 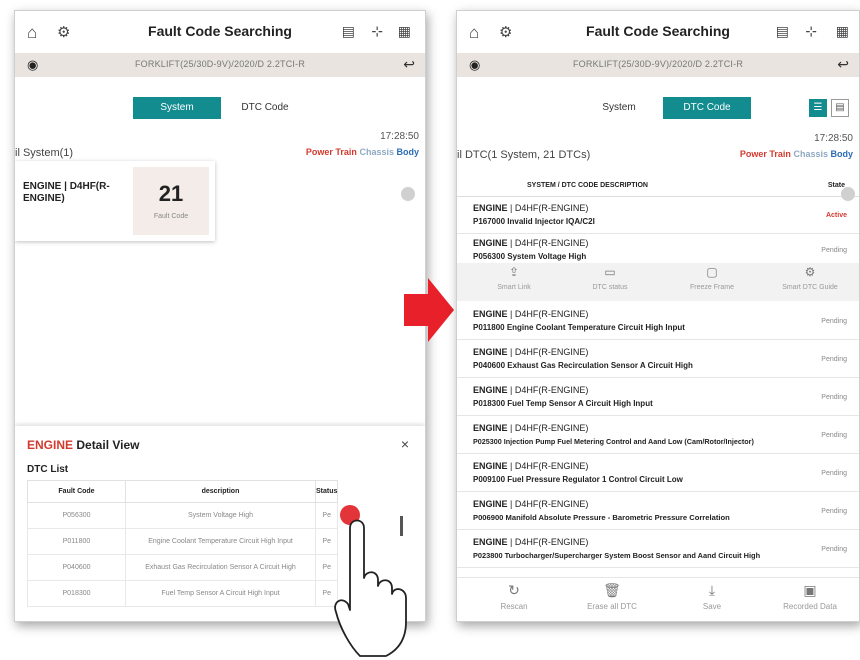 What do you see at coordinates (610, 272) in the screenshot?
I see `document-icon: ▭` at bounding box center [610, 272].